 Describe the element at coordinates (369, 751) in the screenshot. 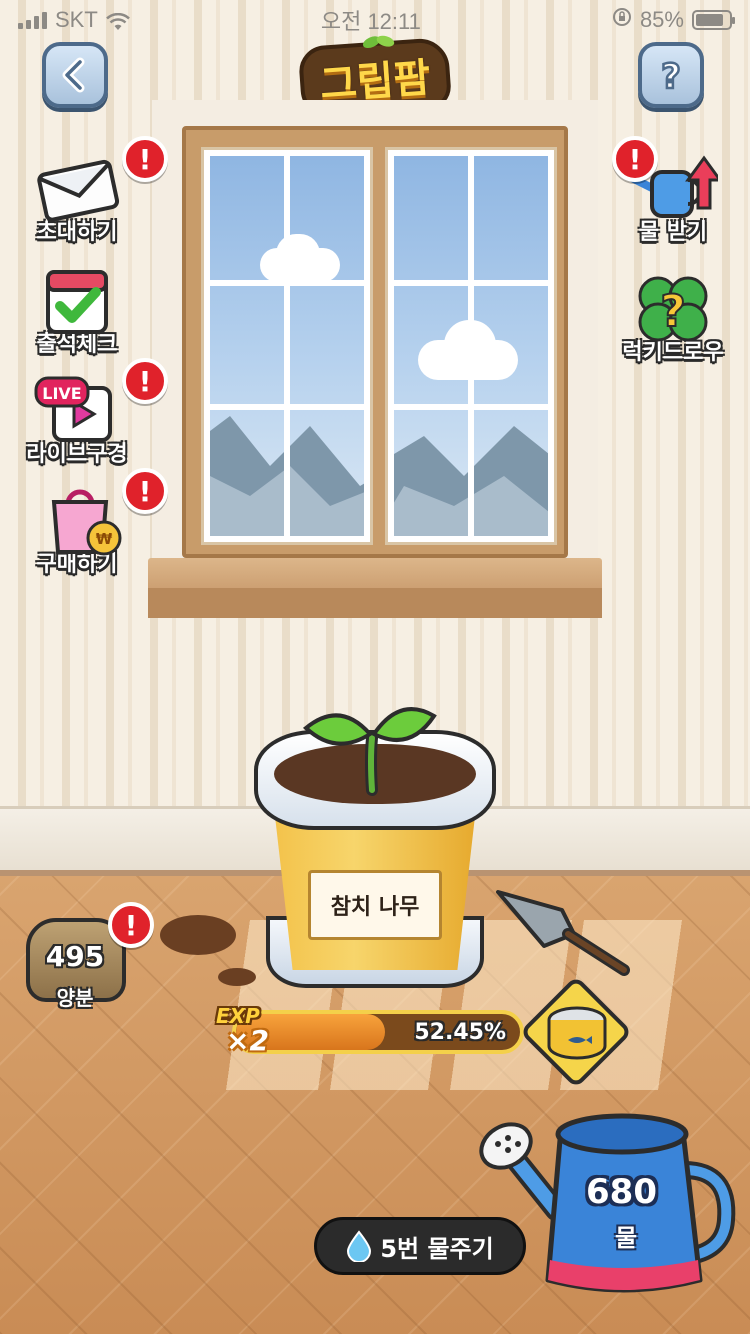

I see `sprout-icon` at that location.